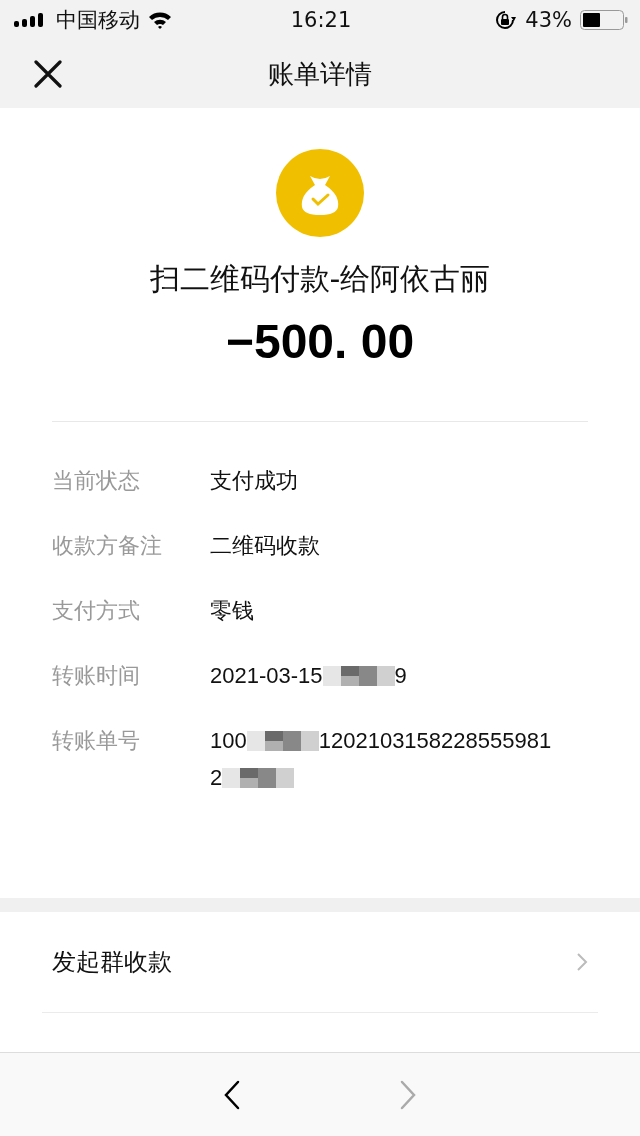 Image resolution: width=640 pixels, height=1136 pixels. I want to click on detail-value: 9, so click(400, 676).